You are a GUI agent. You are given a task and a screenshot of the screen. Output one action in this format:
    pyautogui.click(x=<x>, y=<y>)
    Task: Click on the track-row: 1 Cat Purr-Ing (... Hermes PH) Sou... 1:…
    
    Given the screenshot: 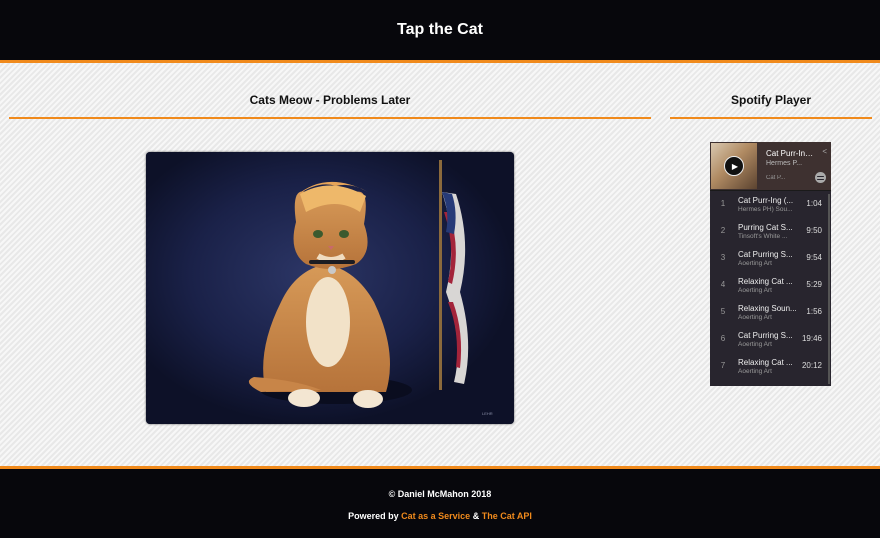 What is the action you would take?
    pyautogui.click(x=770, y=204)
    